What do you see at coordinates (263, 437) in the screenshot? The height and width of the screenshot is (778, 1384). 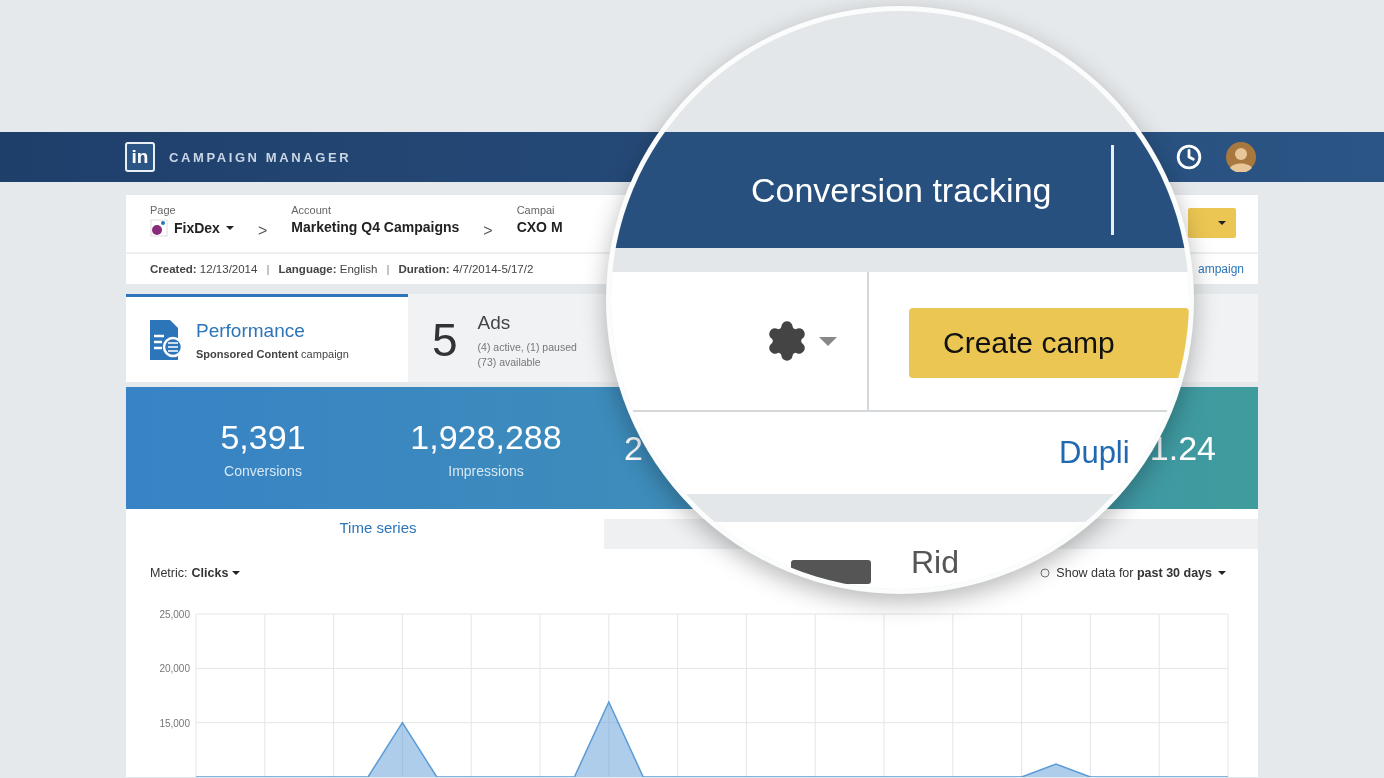 I see `stat-value: 5,391` at bounding box center [263, 437].